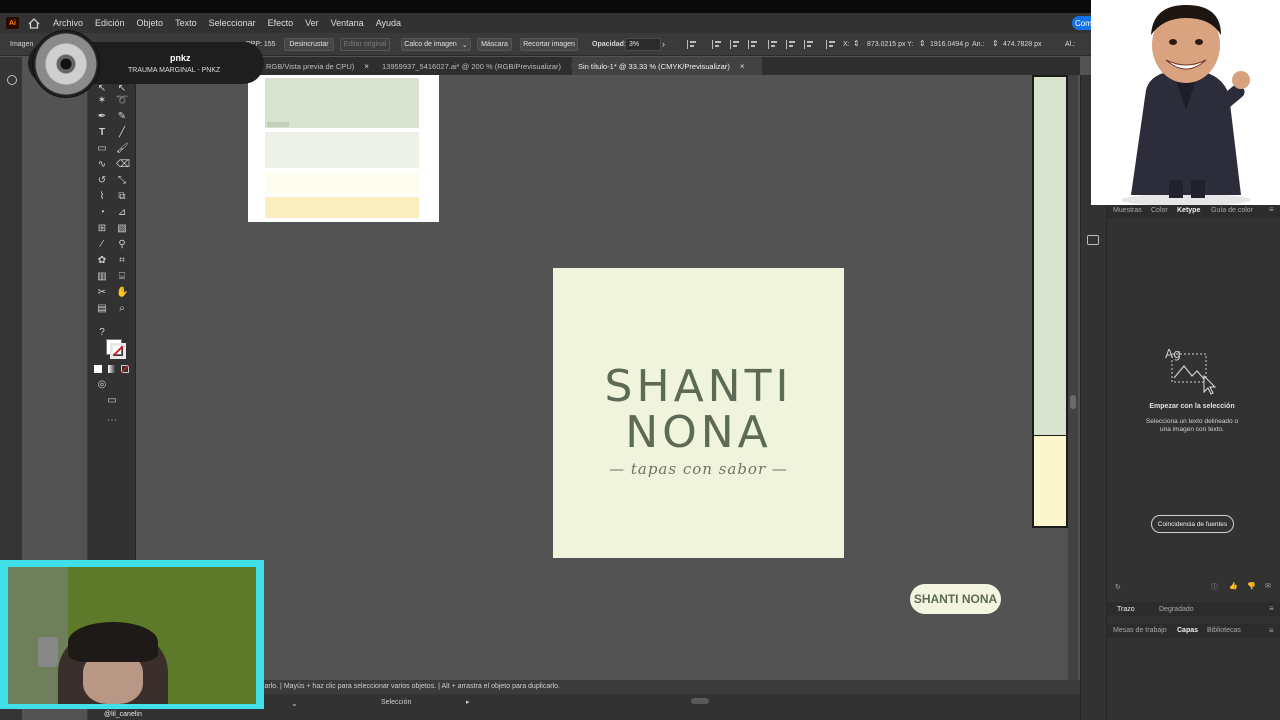  I want to click on symbol-sprayer-tool-icon: ✿, so click(102, 261).